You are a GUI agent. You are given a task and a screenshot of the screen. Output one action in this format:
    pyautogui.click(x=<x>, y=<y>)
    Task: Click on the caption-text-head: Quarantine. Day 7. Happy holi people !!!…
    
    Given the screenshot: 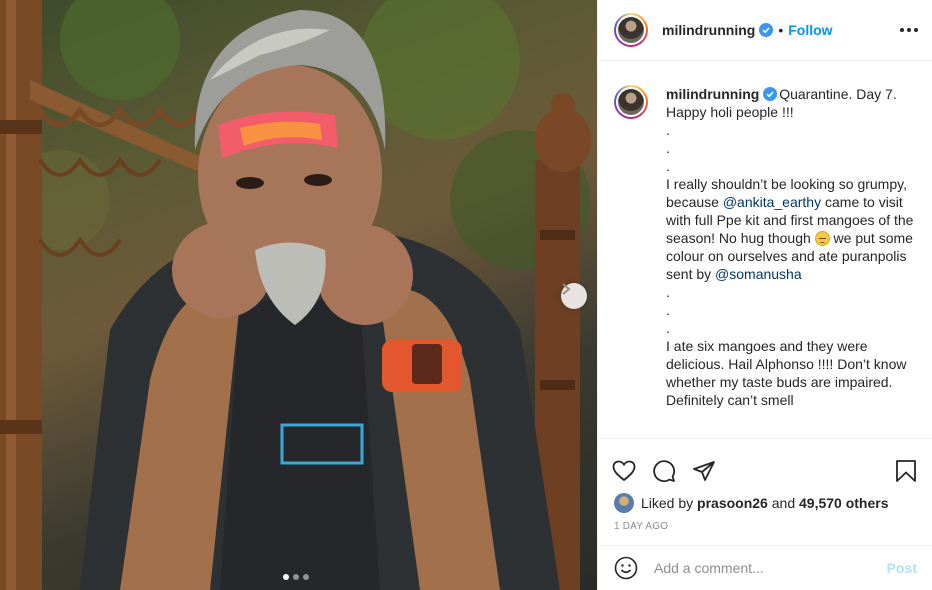 What is the action you would take?
    pyautogui.click(x=786, y=148)
    